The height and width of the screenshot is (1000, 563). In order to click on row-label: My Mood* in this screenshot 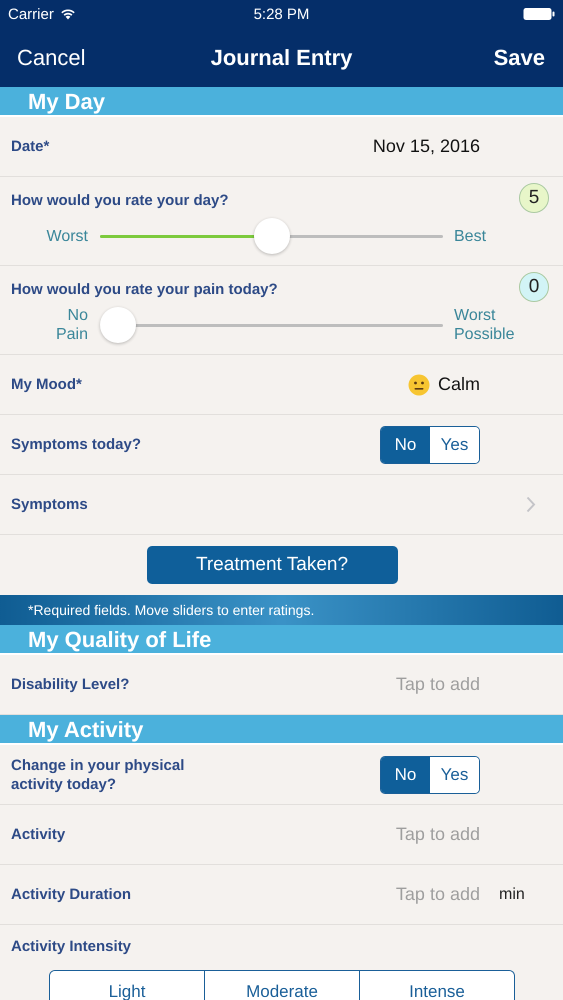, I will do `click(46, 384)`.